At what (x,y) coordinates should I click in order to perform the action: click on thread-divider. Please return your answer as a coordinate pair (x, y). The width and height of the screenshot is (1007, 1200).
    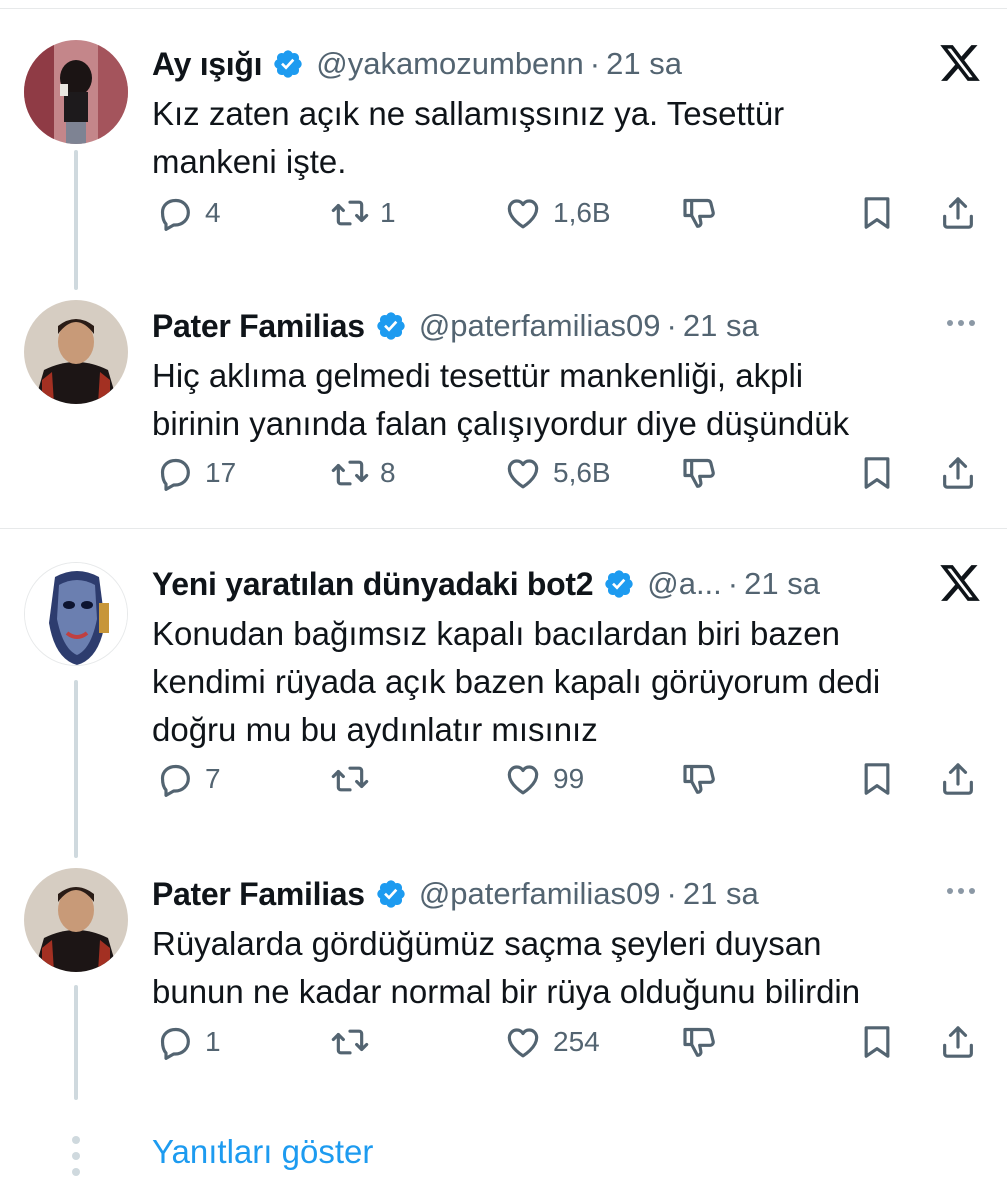
    Looking at the image, I should click on (503, 528).